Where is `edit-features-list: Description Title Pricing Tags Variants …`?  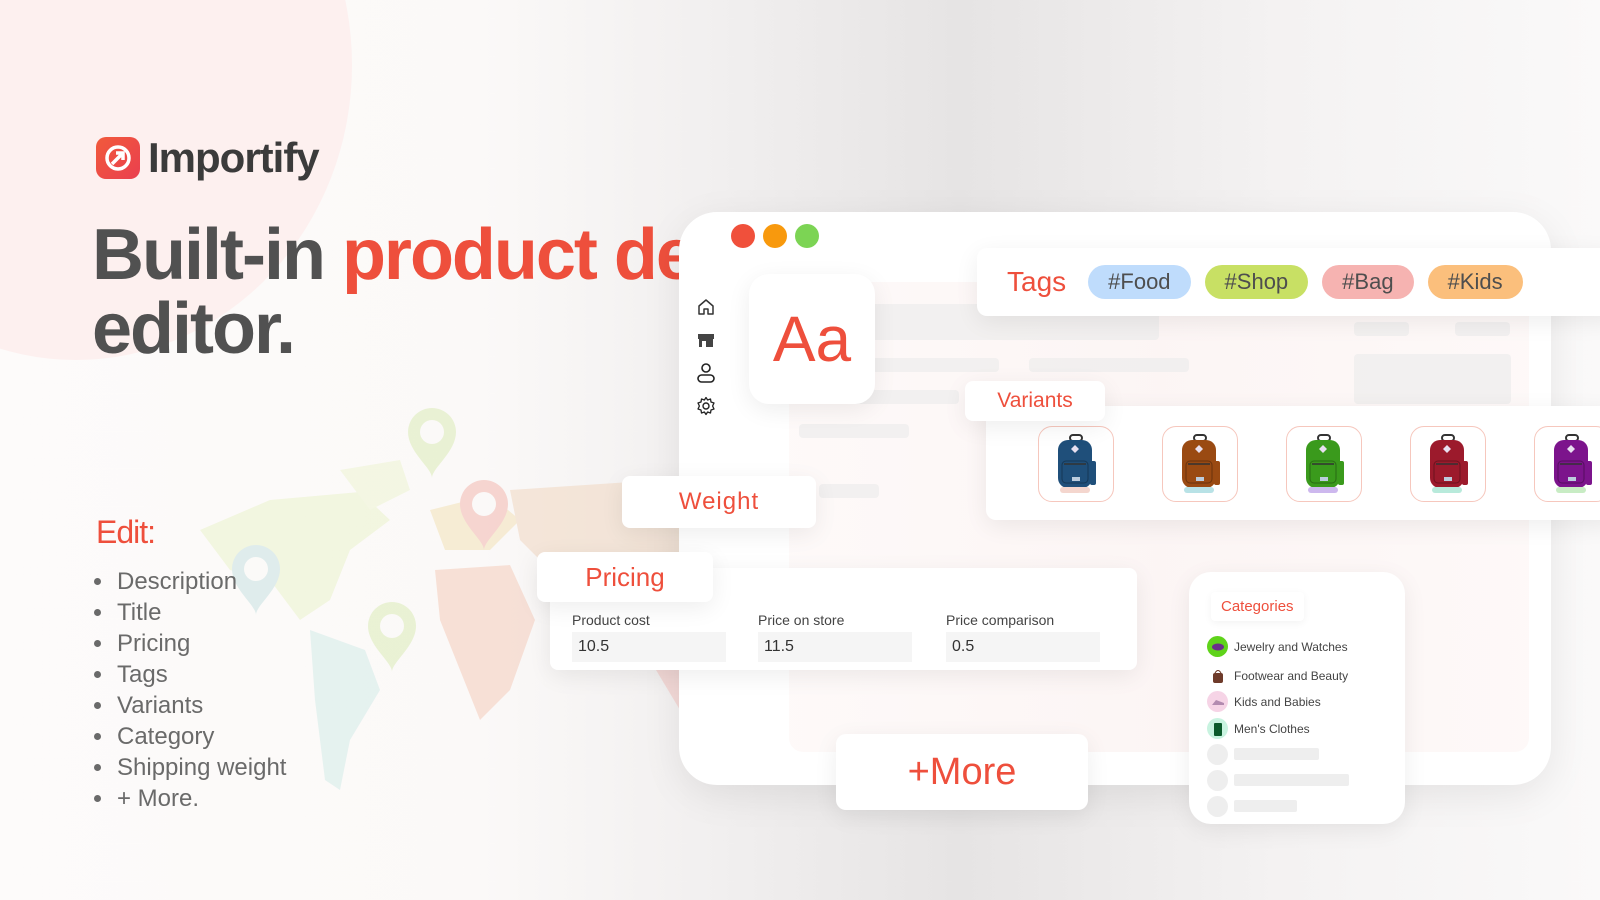 edit-features-list: Description Title Pricing Tags Variants … is located at coordinates (189, 690).